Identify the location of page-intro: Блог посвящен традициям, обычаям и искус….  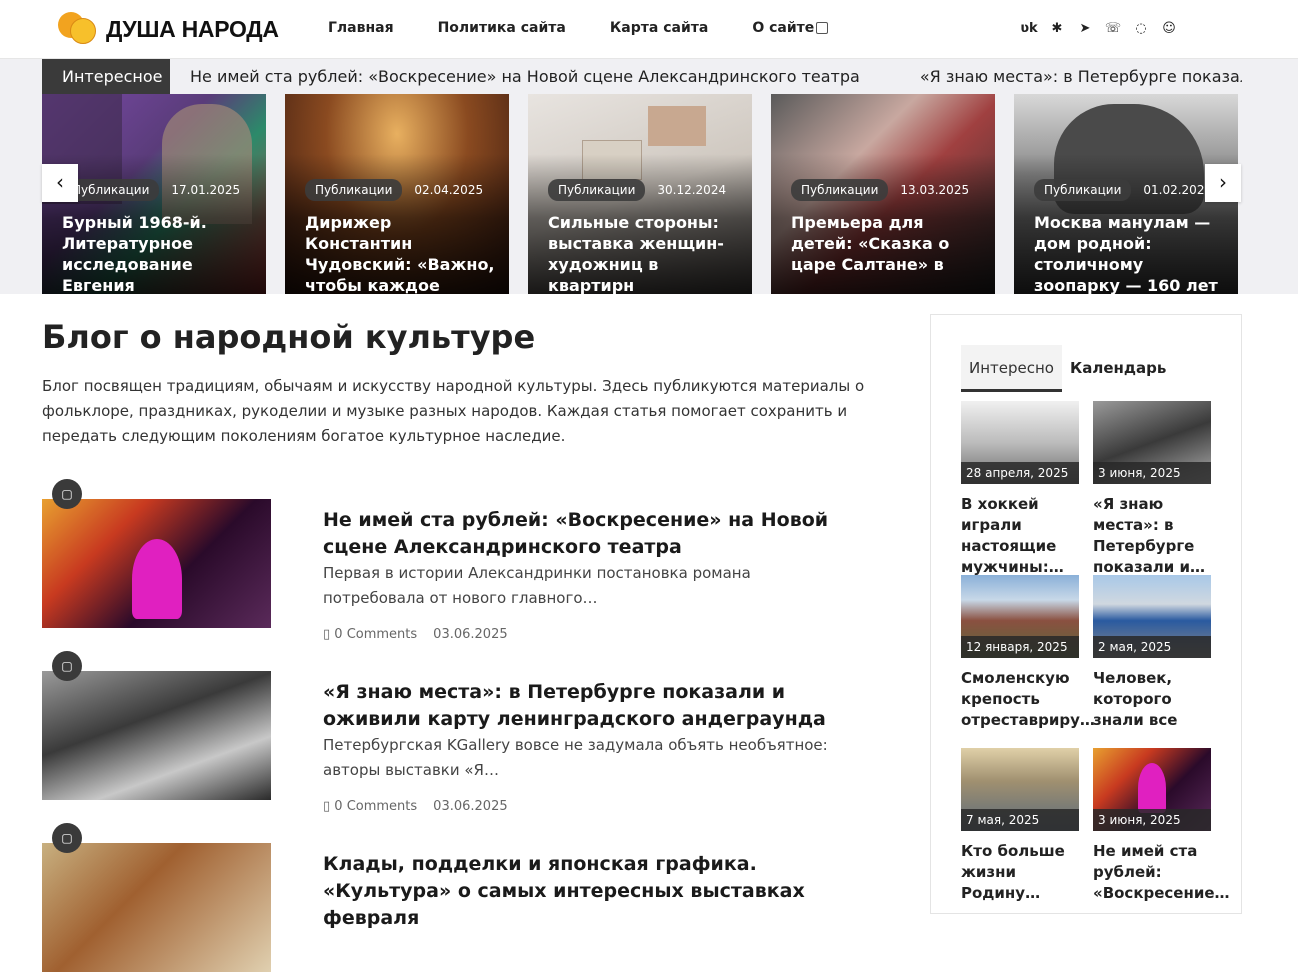
(453, 411).